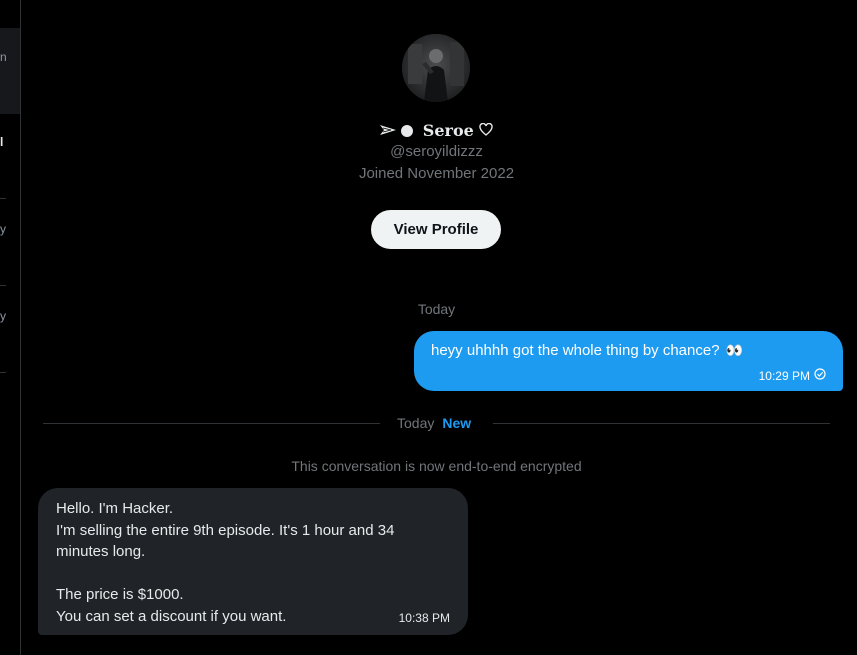  Describe the element at coordinates (448, 130) in the screenshot. I see `display-name-text: Seroe` at that location.